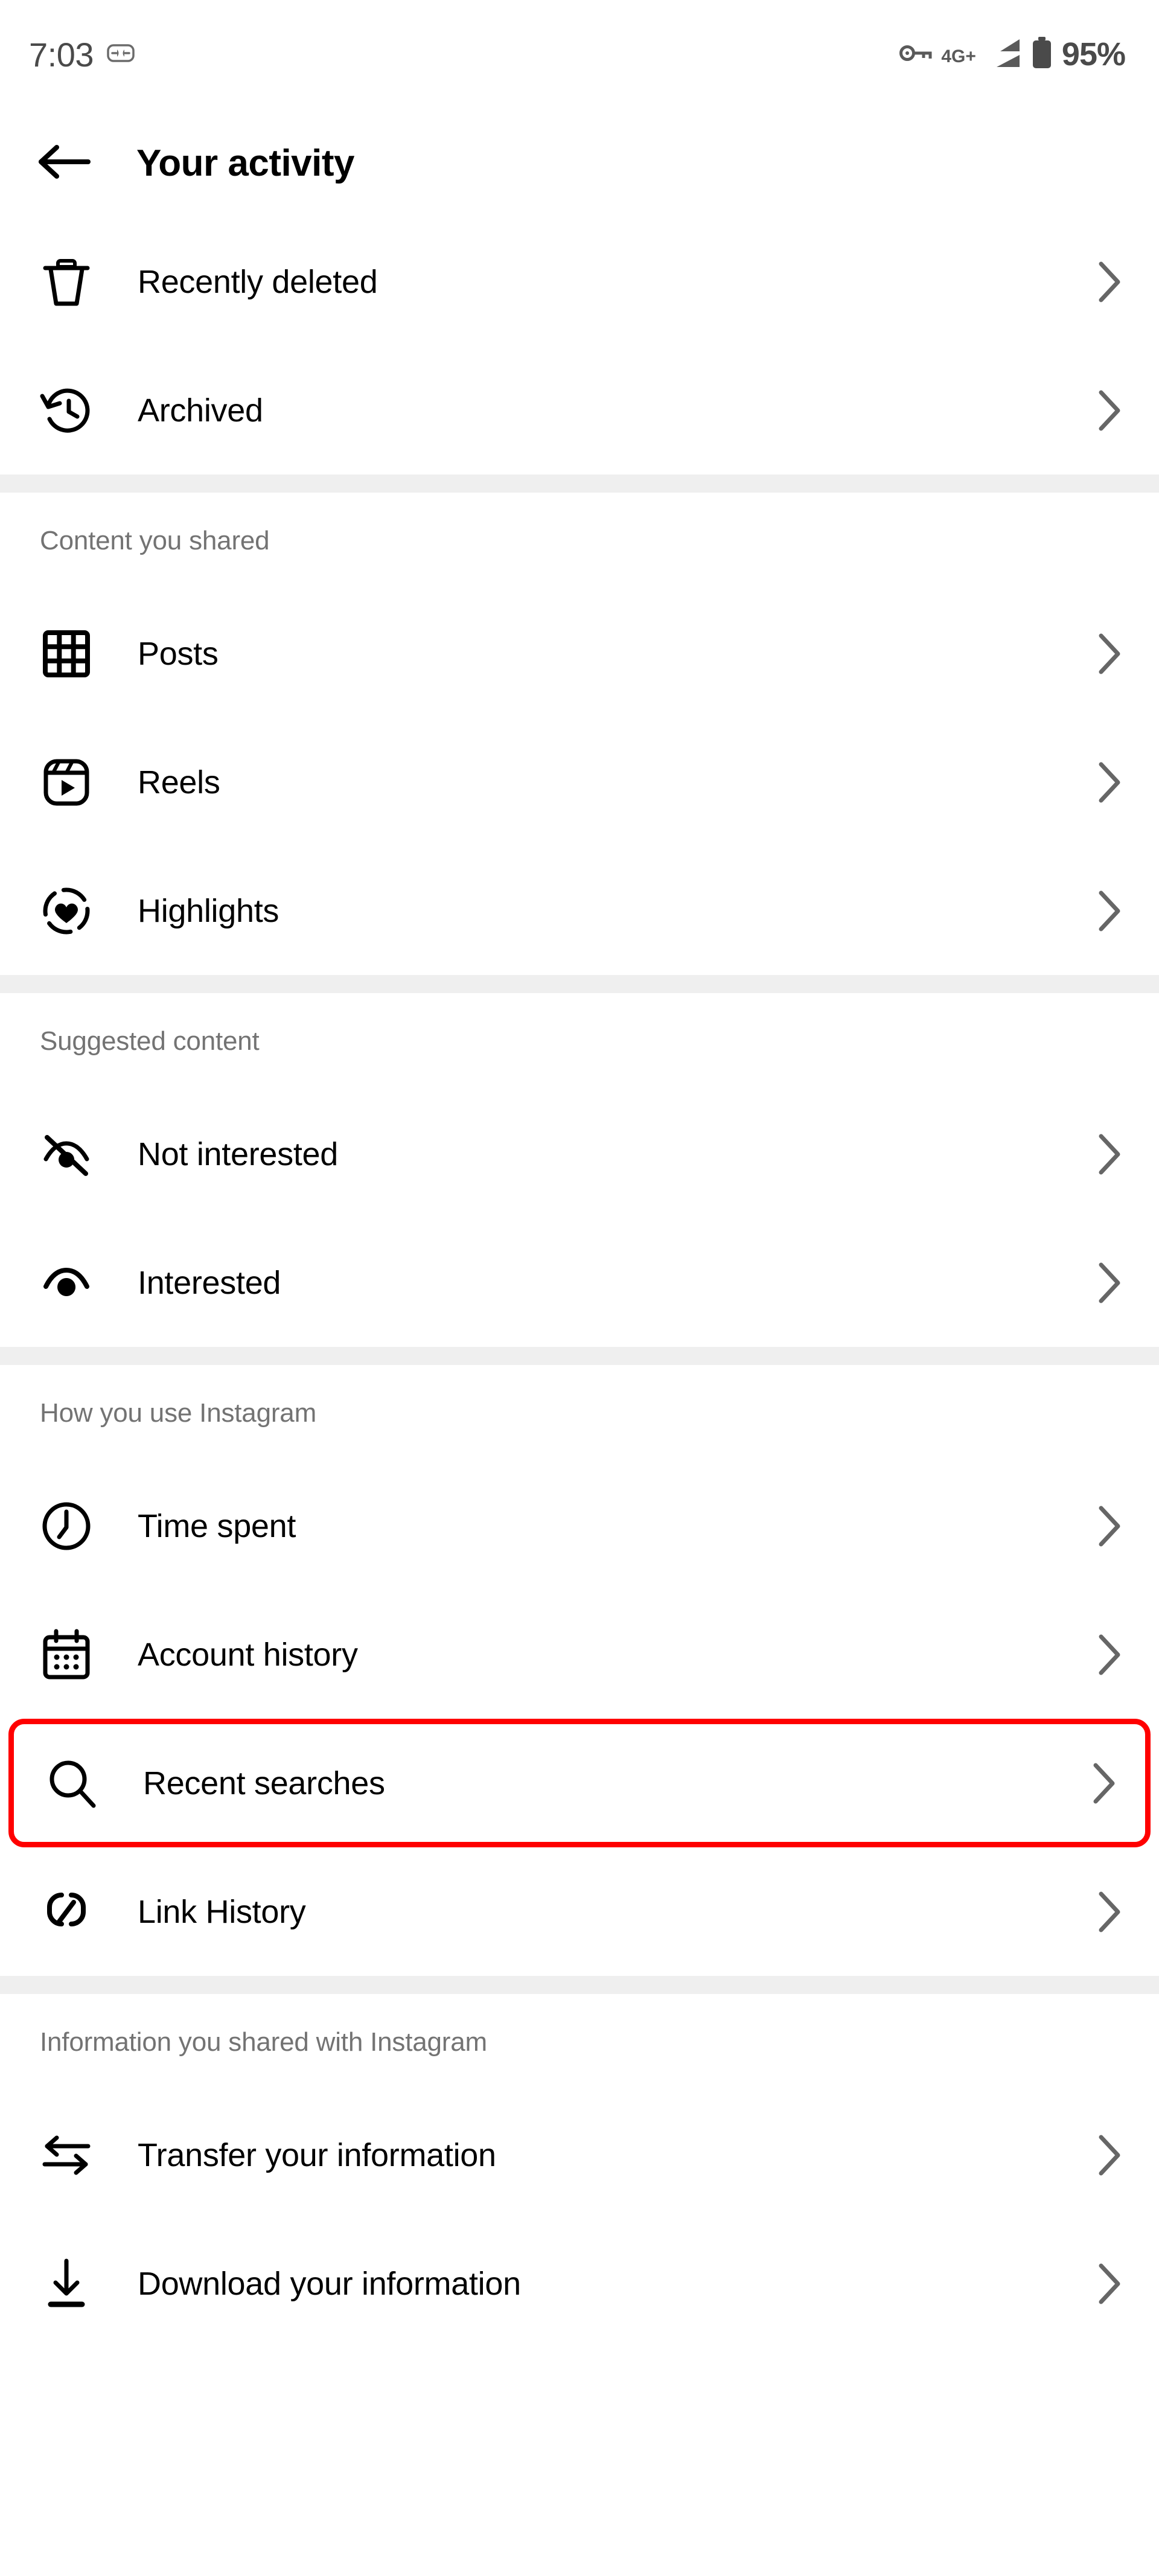  I want to click on list-item-archived: Archived, so click(579, 411).